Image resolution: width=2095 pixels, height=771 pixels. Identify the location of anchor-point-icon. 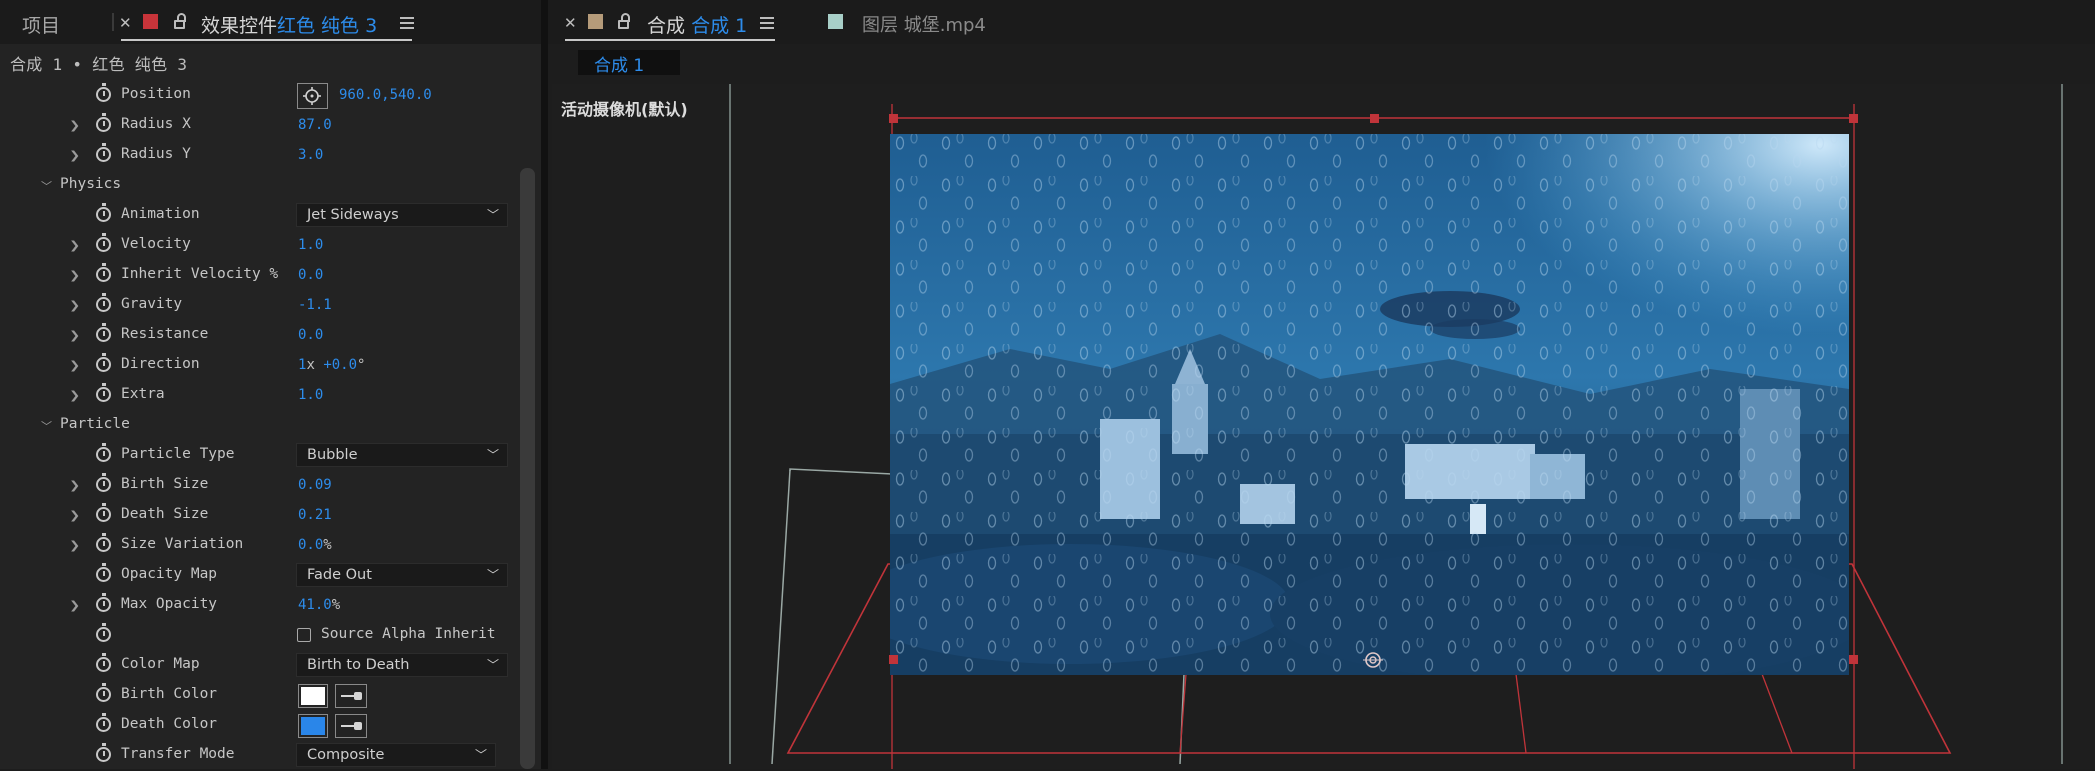
(1373, 660).